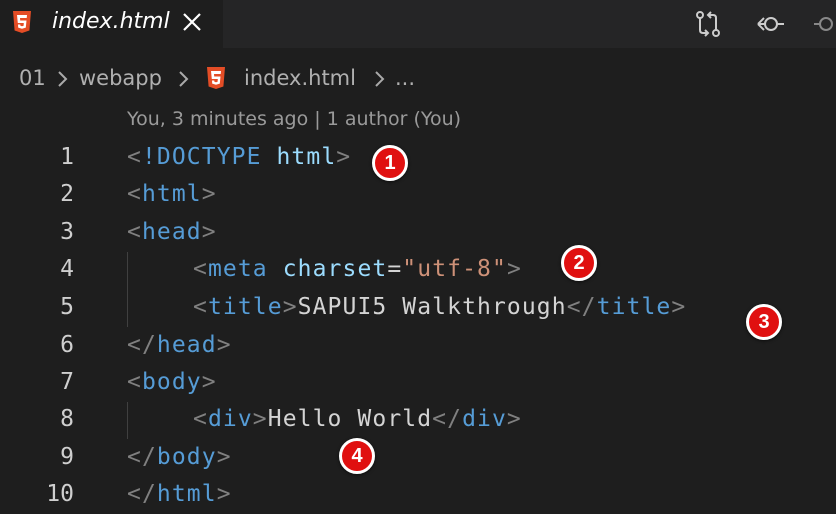  I want to click on editor-tab-bar: index.html, so click(418, 24).